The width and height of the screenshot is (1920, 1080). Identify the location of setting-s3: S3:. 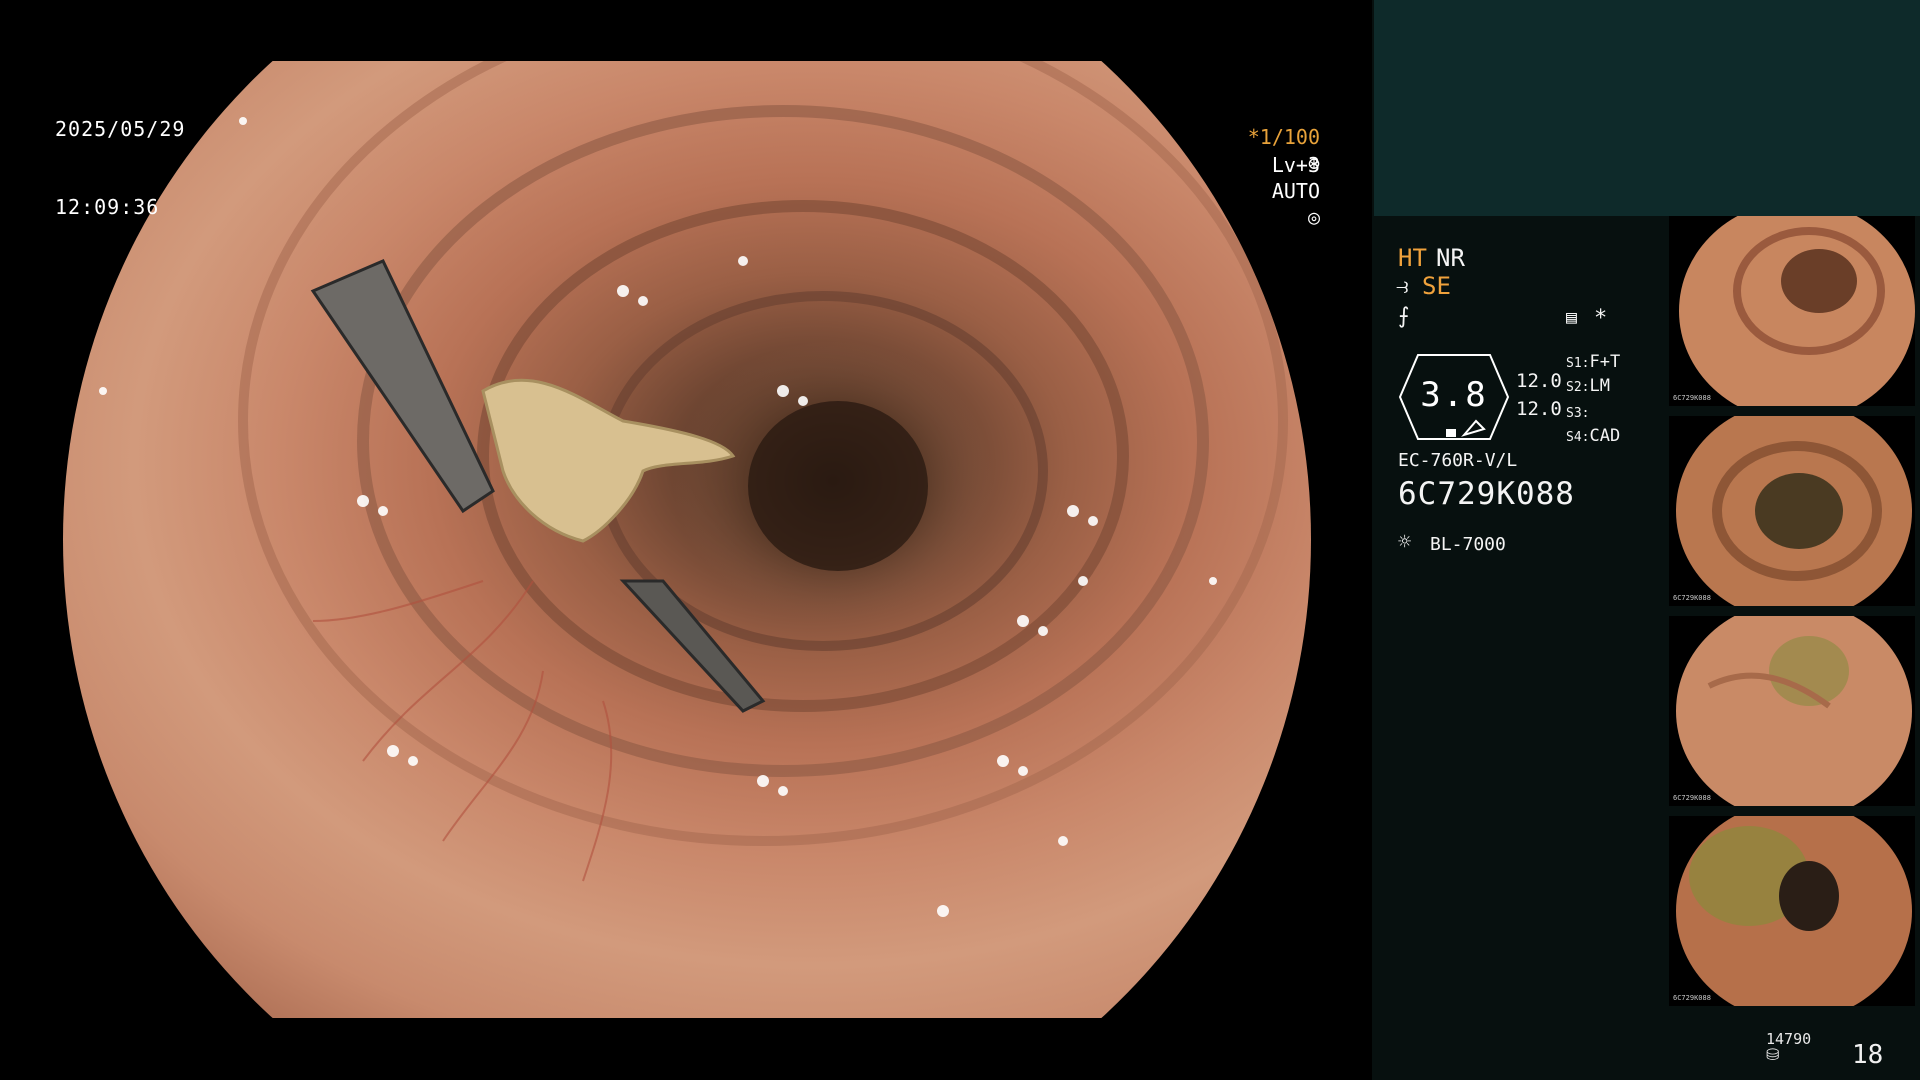
(1578, 413).